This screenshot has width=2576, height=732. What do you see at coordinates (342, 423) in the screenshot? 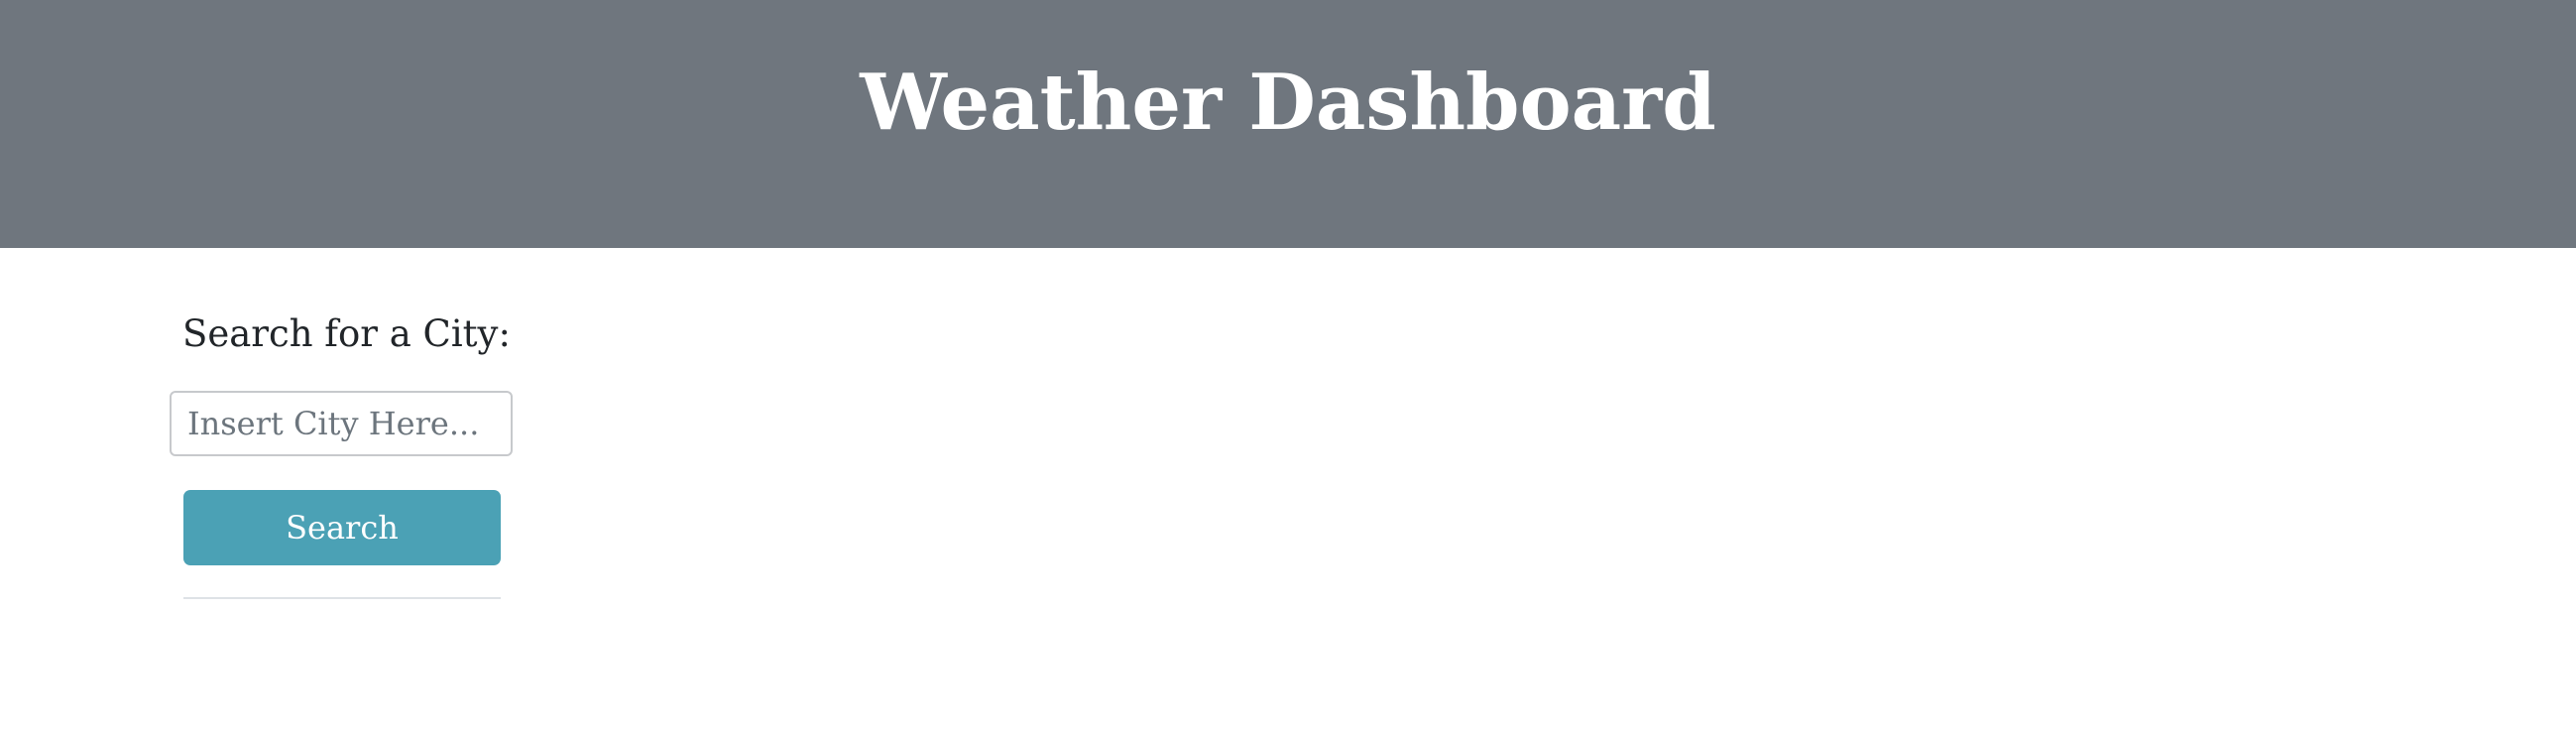
I see `city-search-input` at bounding box center [342, 423].